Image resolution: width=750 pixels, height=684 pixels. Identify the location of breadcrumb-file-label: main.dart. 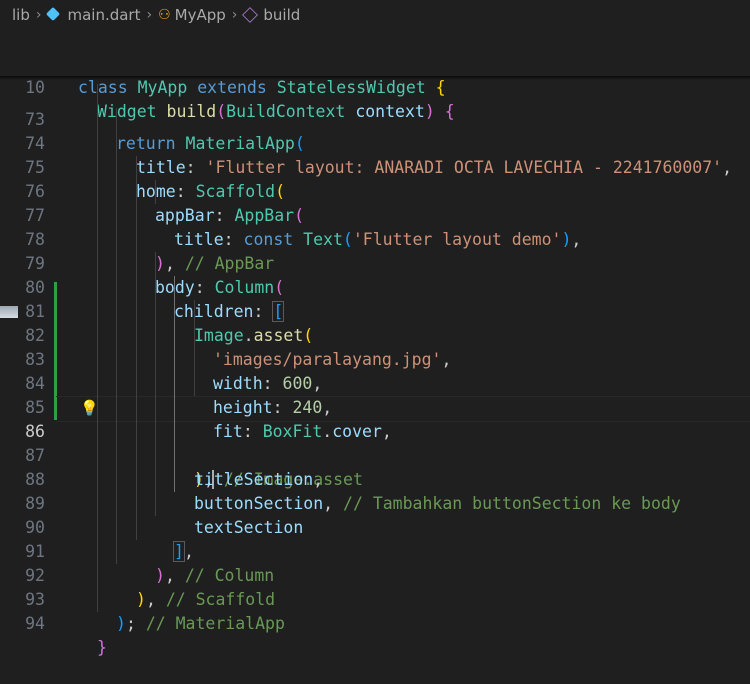
(104, 15).